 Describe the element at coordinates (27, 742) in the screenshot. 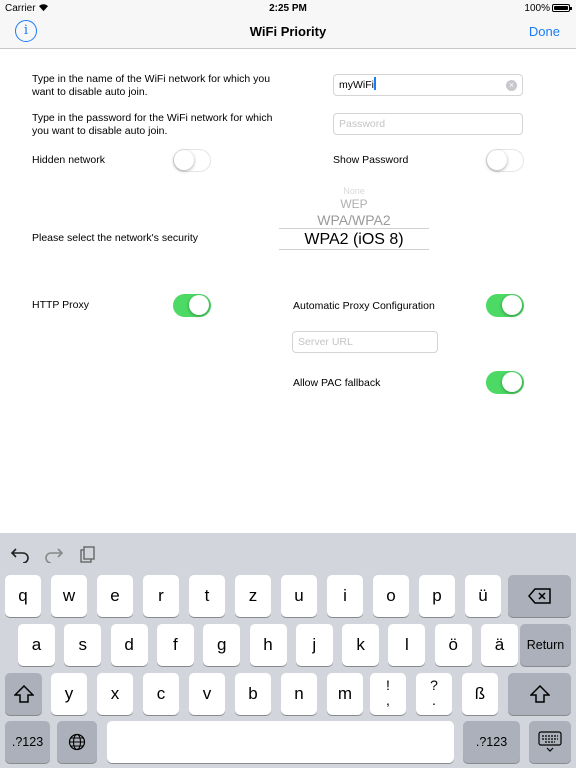

I see `numbers-key-left: .?123` at that location.